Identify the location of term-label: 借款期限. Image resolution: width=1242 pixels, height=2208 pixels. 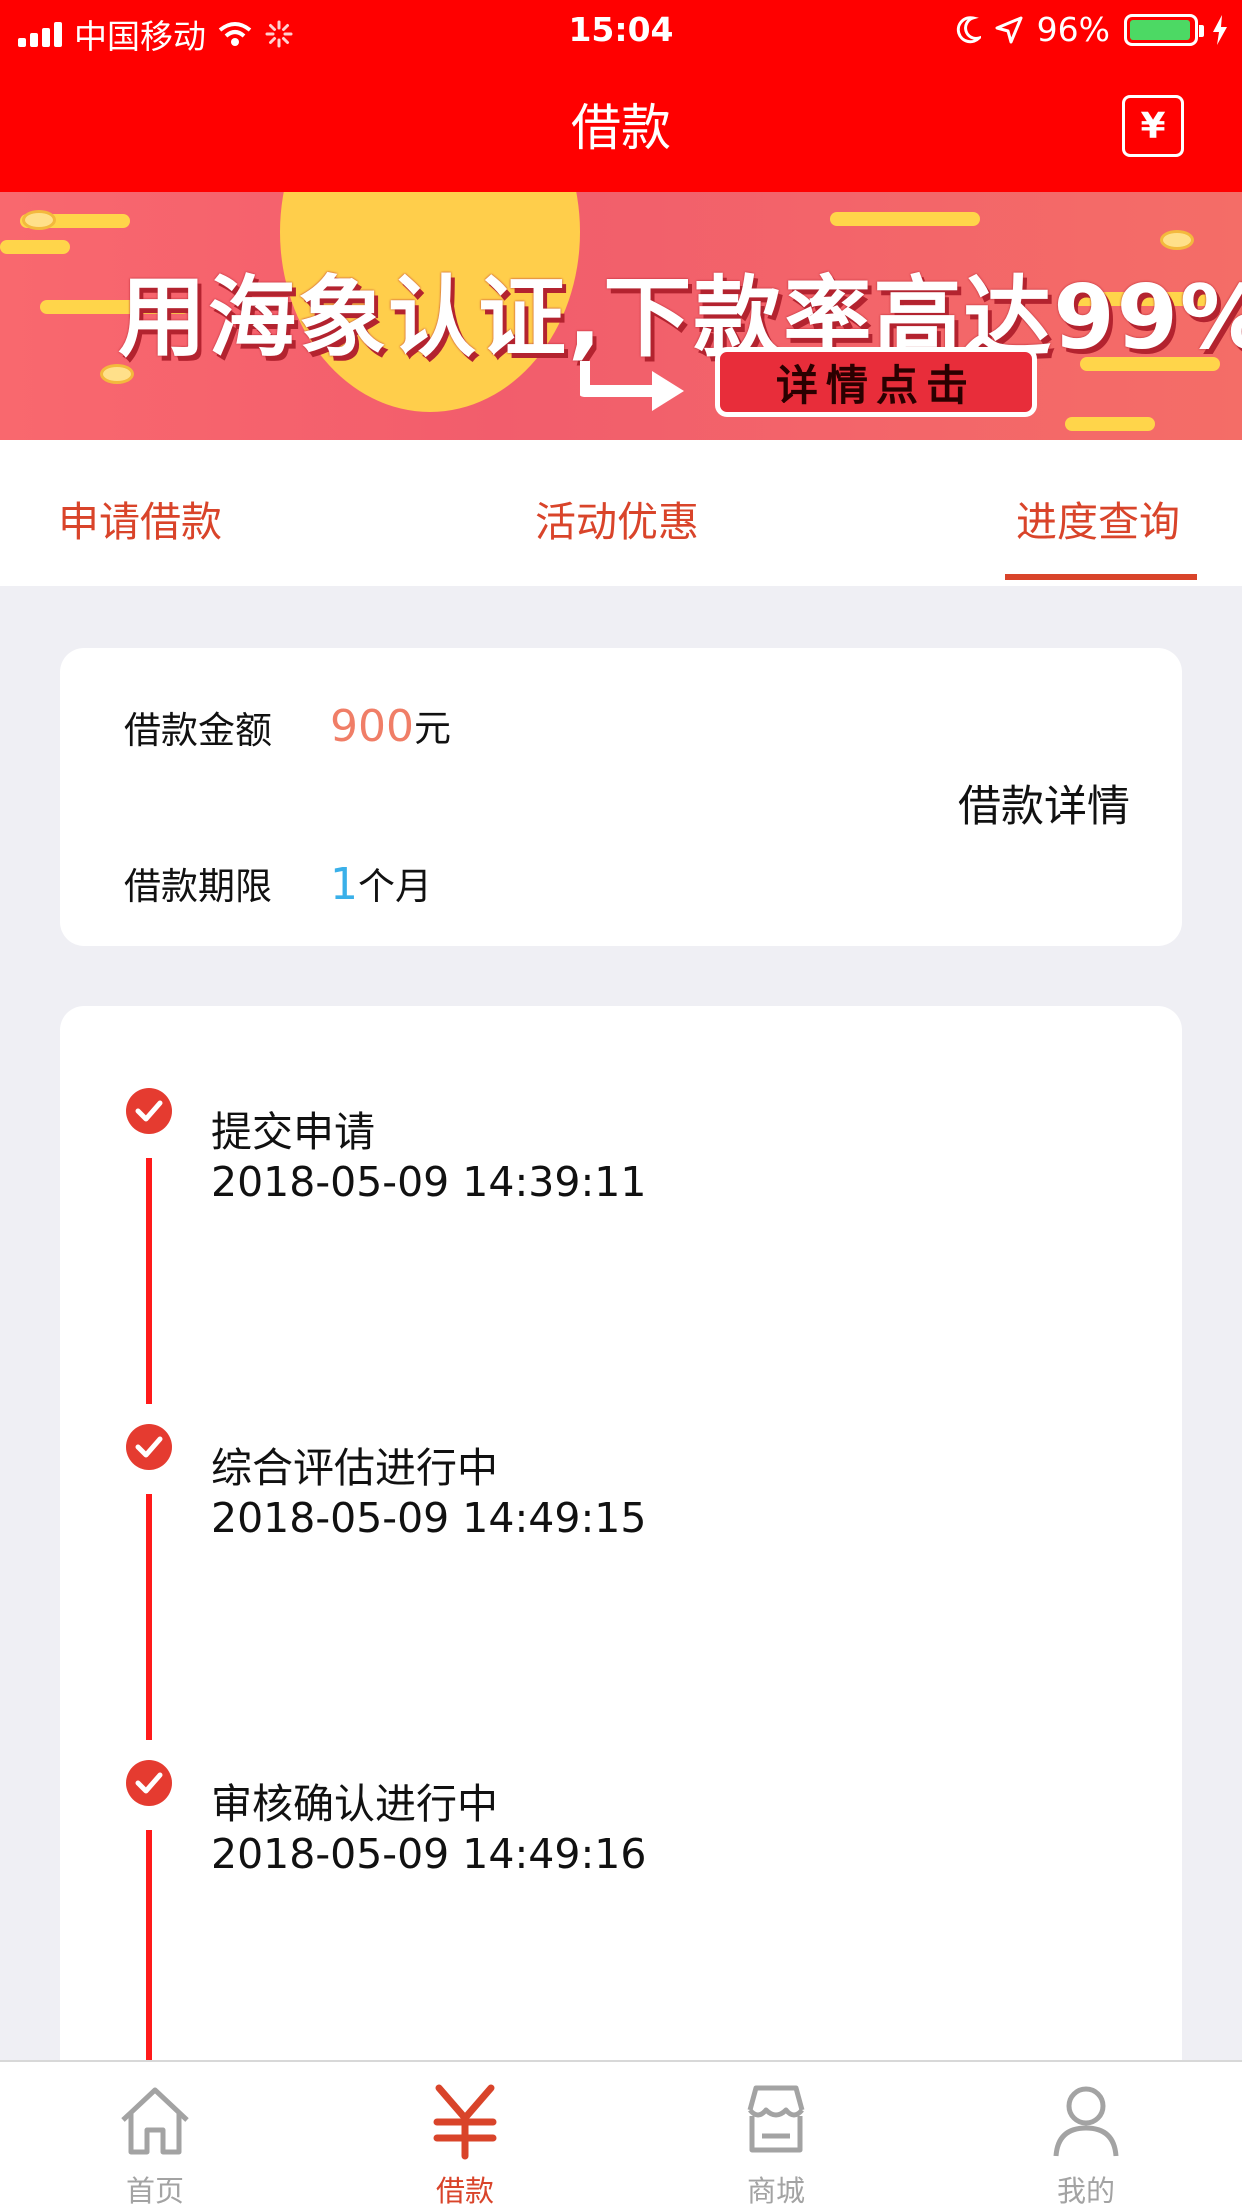
(198, 886).